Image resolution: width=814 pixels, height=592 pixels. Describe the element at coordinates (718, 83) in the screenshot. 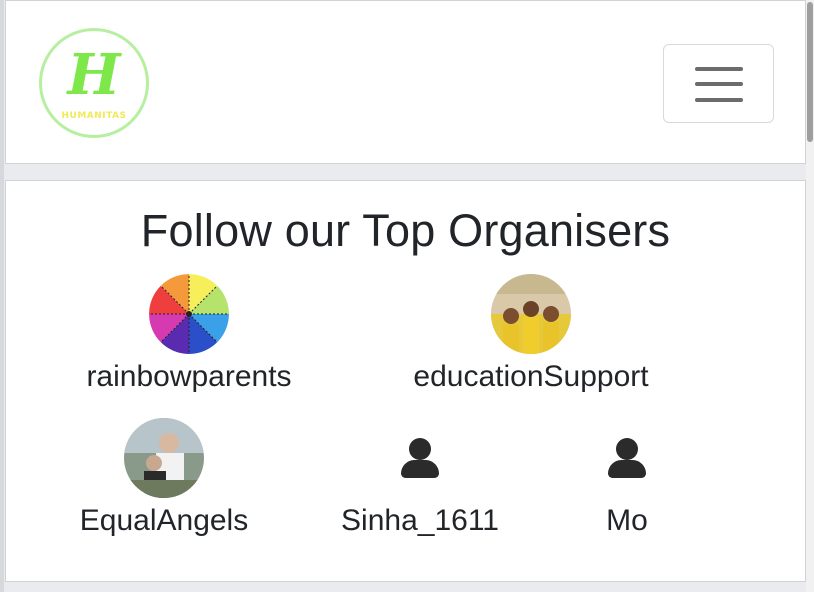

I see `navbar-toggle-button` at that location.